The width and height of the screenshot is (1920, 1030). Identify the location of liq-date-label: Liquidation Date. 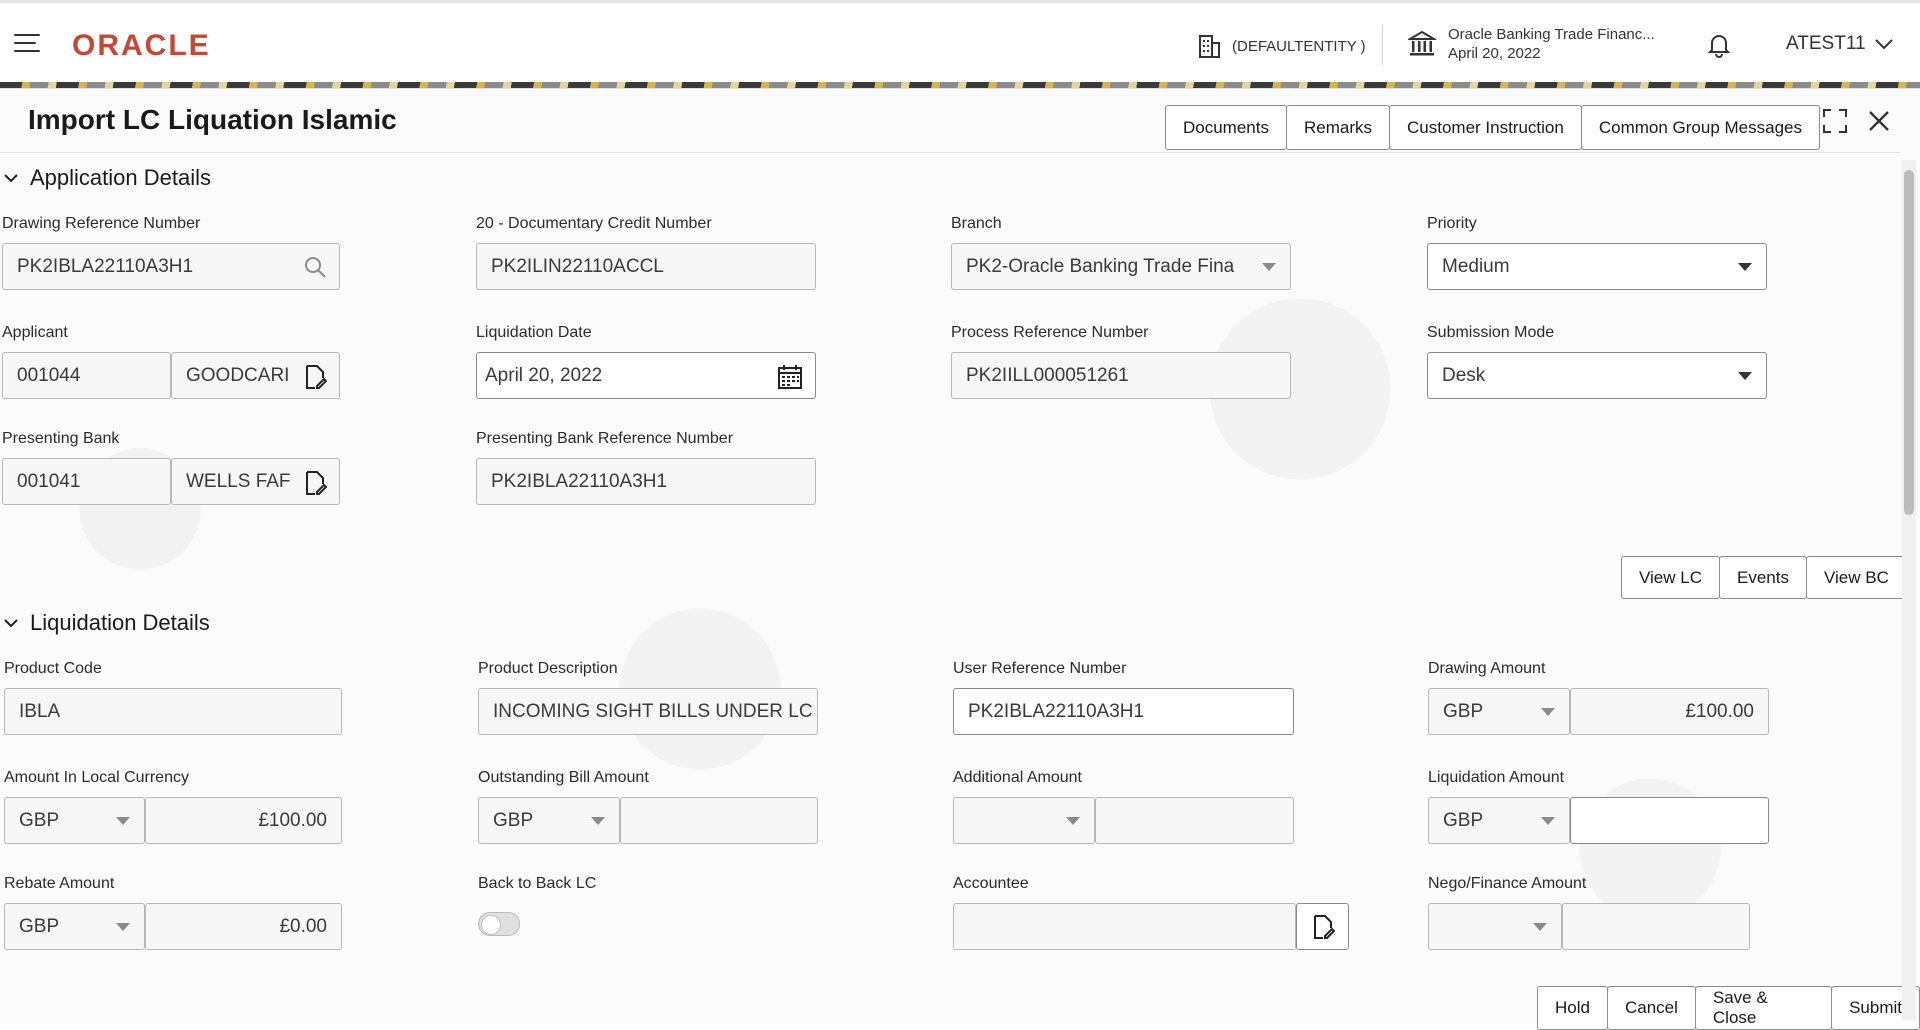
(534, 333).